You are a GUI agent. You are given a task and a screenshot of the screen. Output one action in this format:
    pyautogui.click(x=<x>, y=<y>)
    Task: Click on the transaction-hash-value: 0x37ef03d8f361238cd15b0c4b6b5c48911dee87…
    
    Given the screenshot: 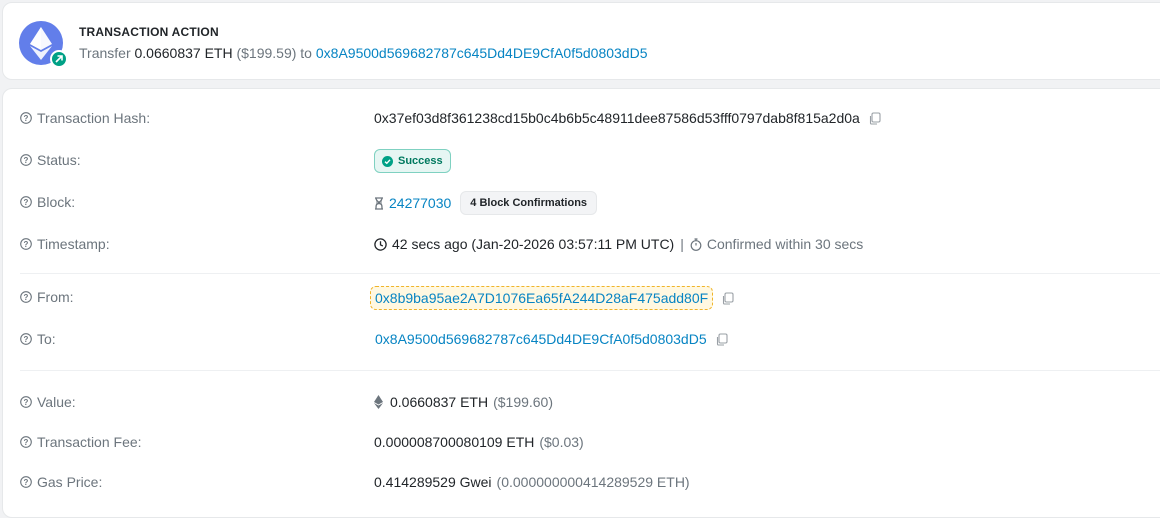 What is the action you would take?
    pyautogui.click(x=617, y=118)
    